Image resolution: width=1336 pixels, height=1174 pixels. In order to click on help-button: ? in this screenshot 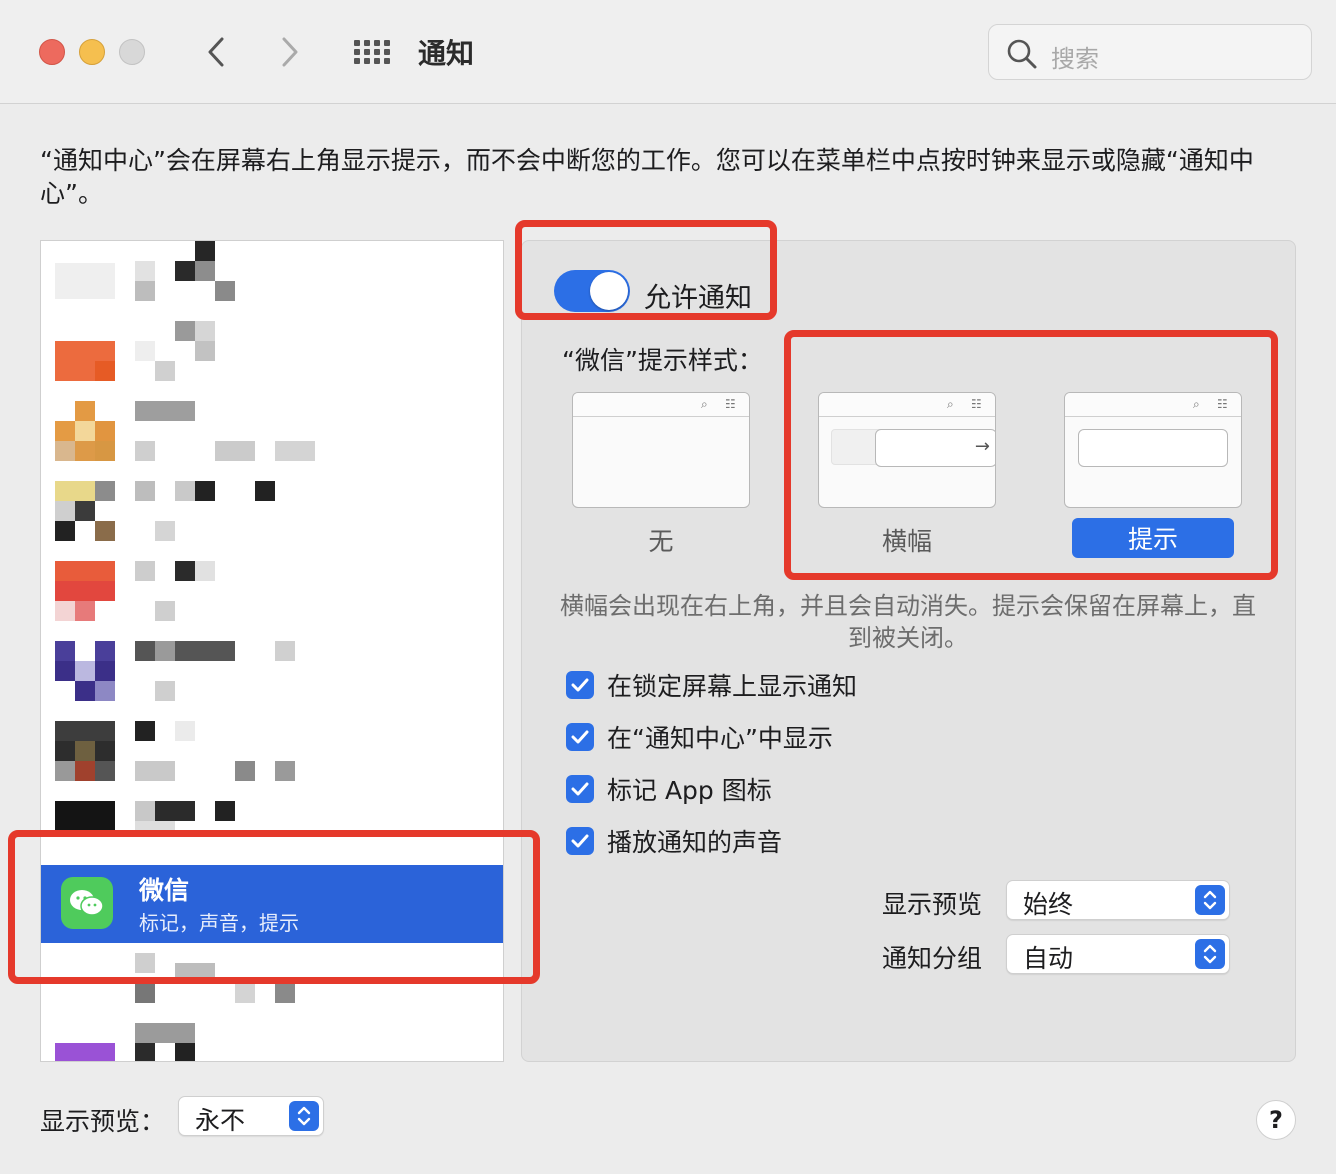, I will do `click(1276, 1120)`.